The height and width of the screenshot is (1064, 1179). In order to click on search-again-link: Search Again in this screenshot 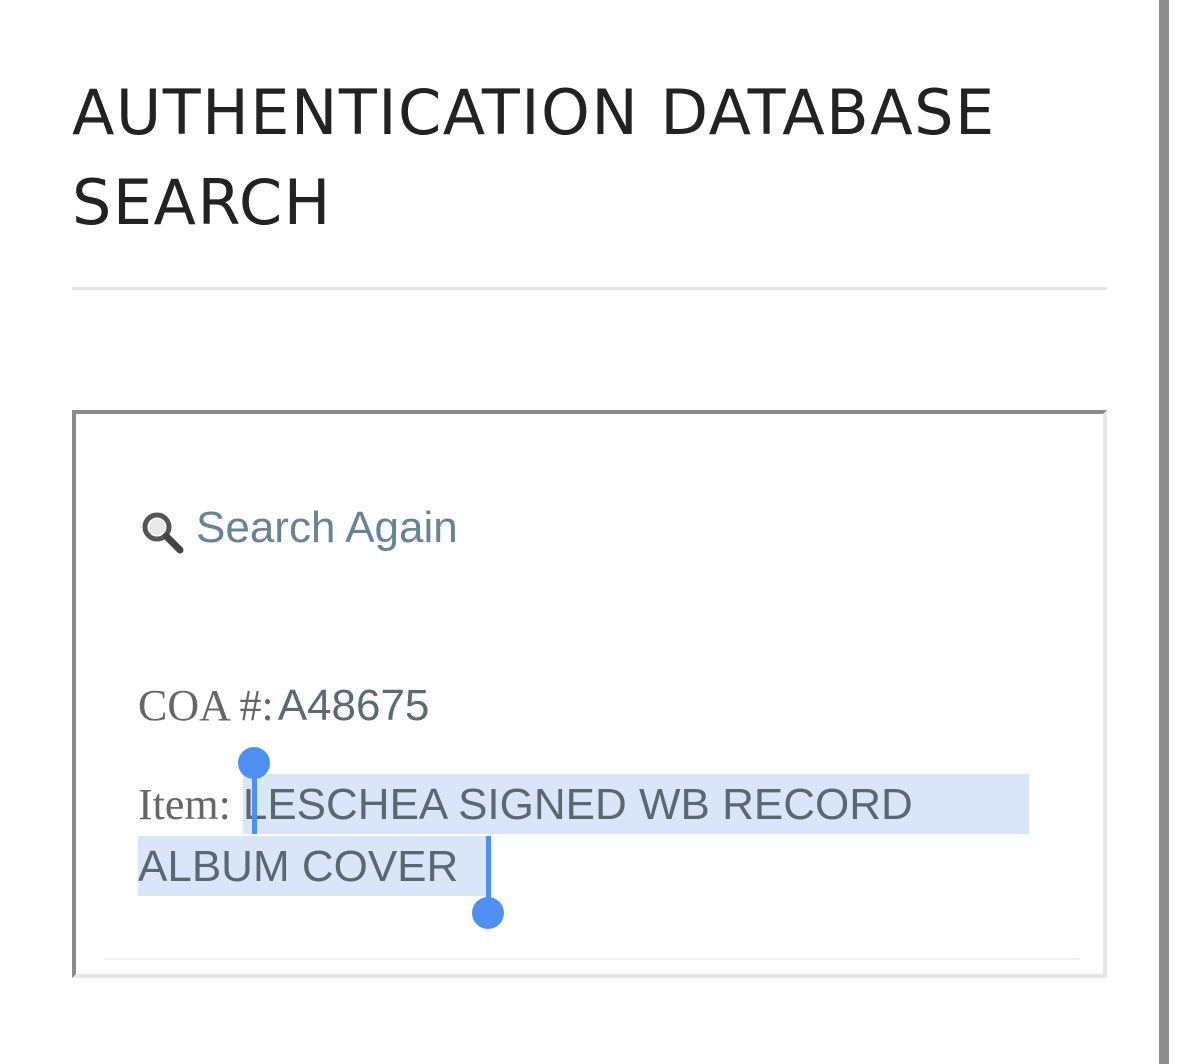, I will do `click(298, 528)`.